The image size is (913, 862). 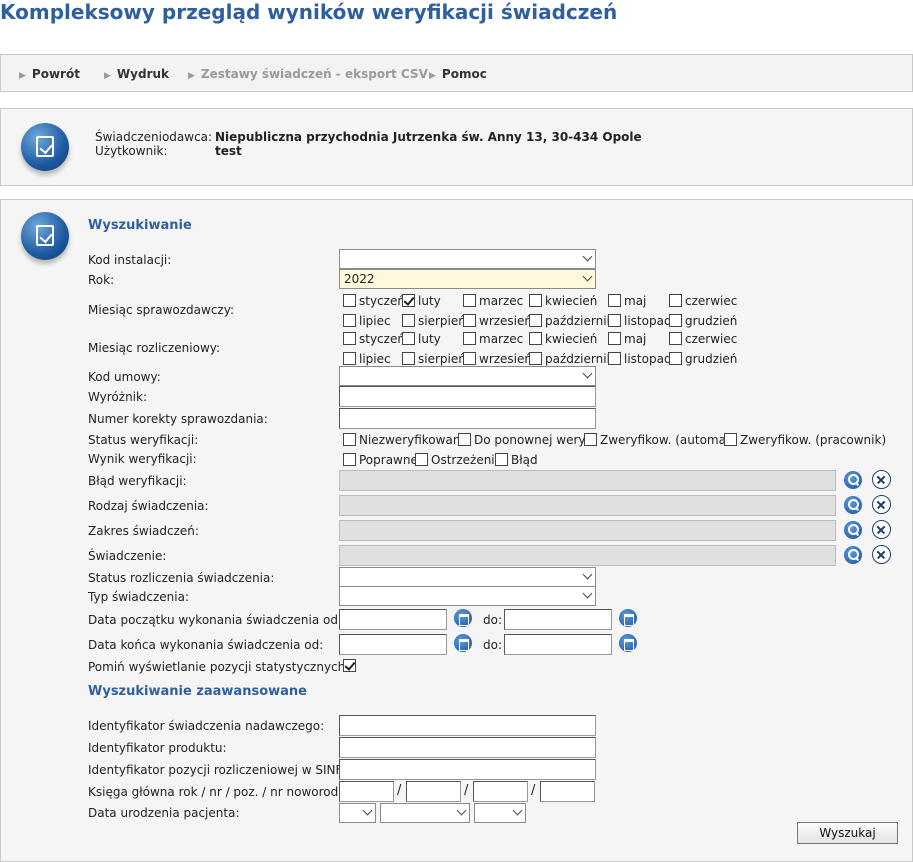 What do you see at coordinates (314, 74) in the screenshot?
I see `export-csv-link-label: Zestawy świadczeń - eksport CSV` at bounding box center [314, 74].